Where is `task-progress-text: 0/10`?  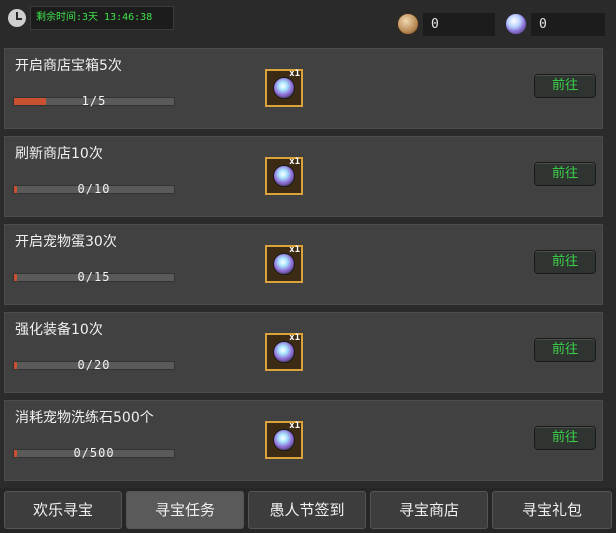
task-progress-text: 0/10 is located at coordinates (94, 189).